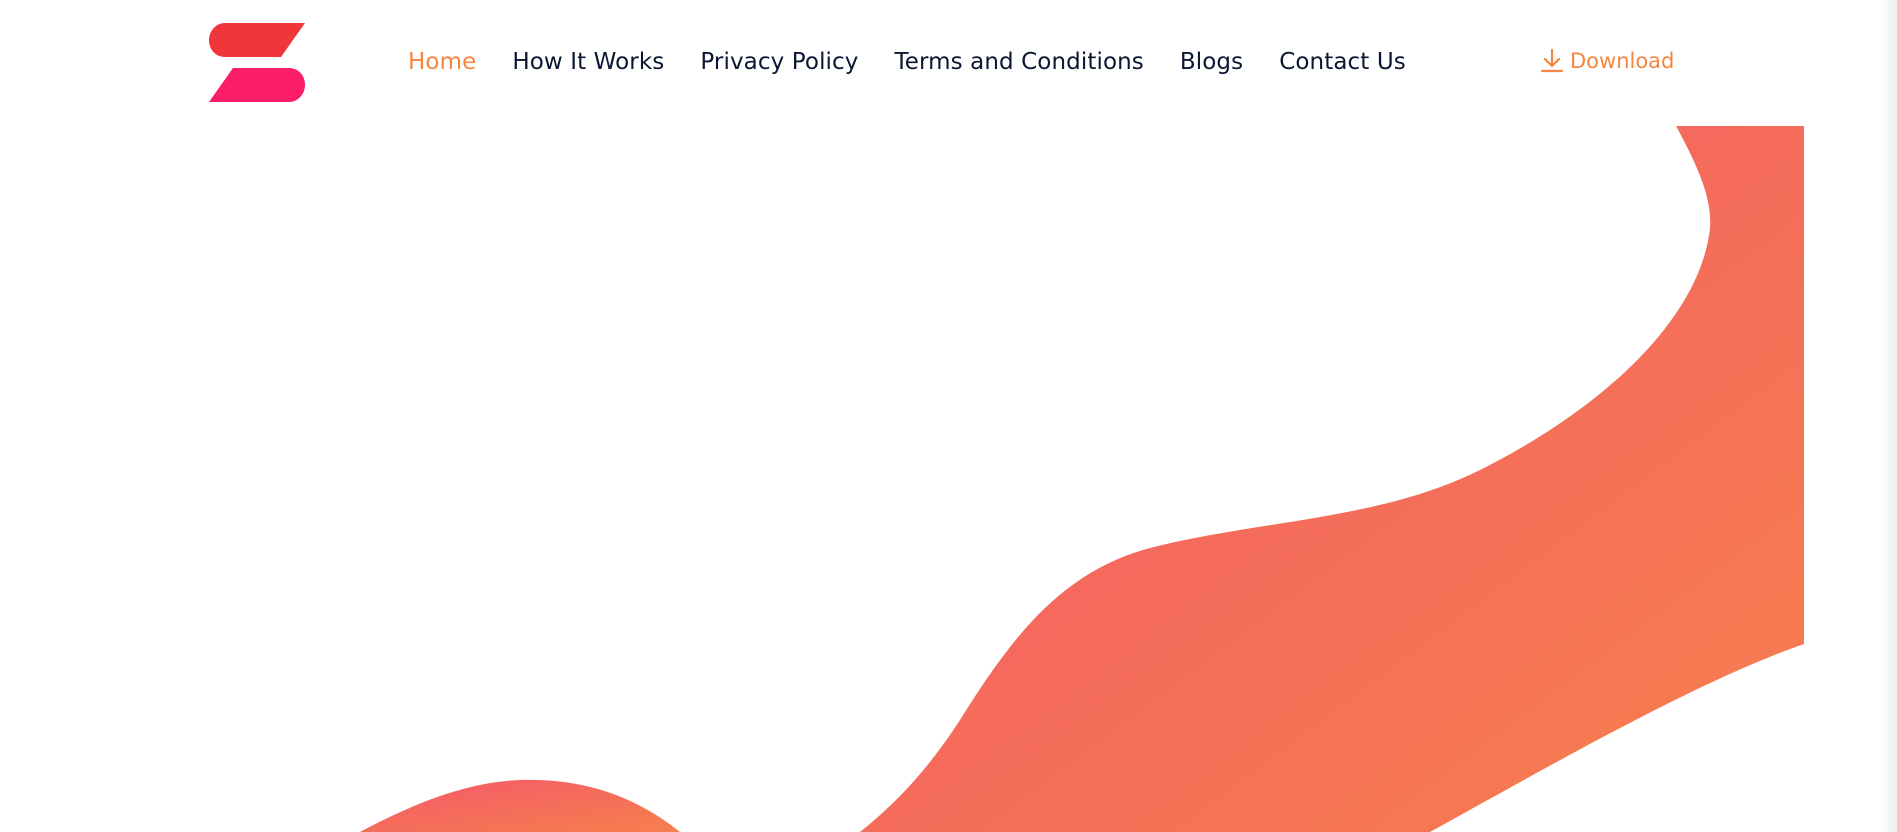  What do you see at coordinates (442, 62) in the screenshot?
I see `nav-home: Home` at bounding box center [442, 62].